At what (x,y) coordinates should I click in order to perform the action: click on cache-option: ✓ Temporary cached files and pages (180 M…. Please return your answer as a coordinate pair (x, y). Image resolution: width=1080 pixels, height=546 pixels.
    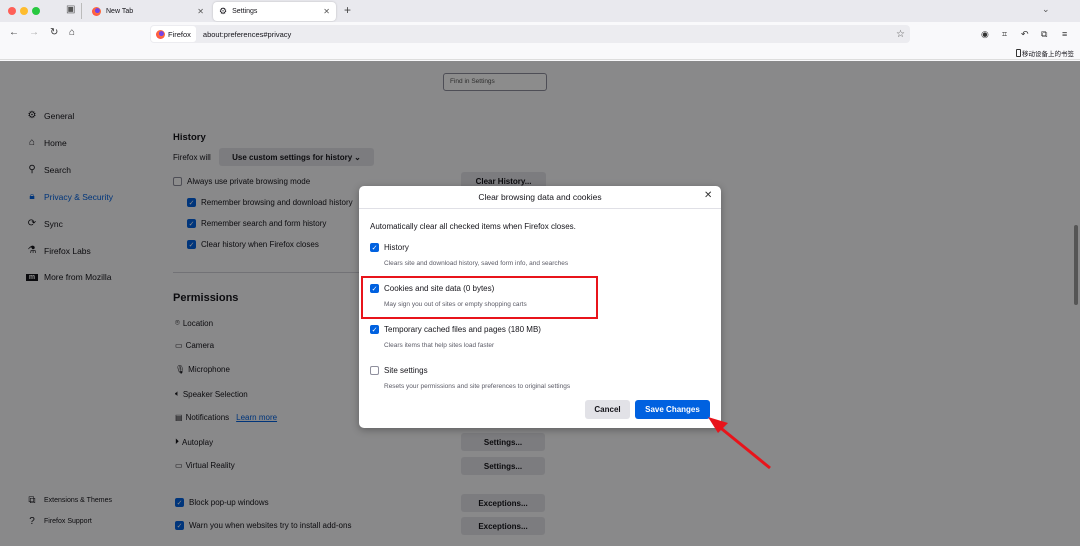
    Looking at the image, I should click on (455, 329).